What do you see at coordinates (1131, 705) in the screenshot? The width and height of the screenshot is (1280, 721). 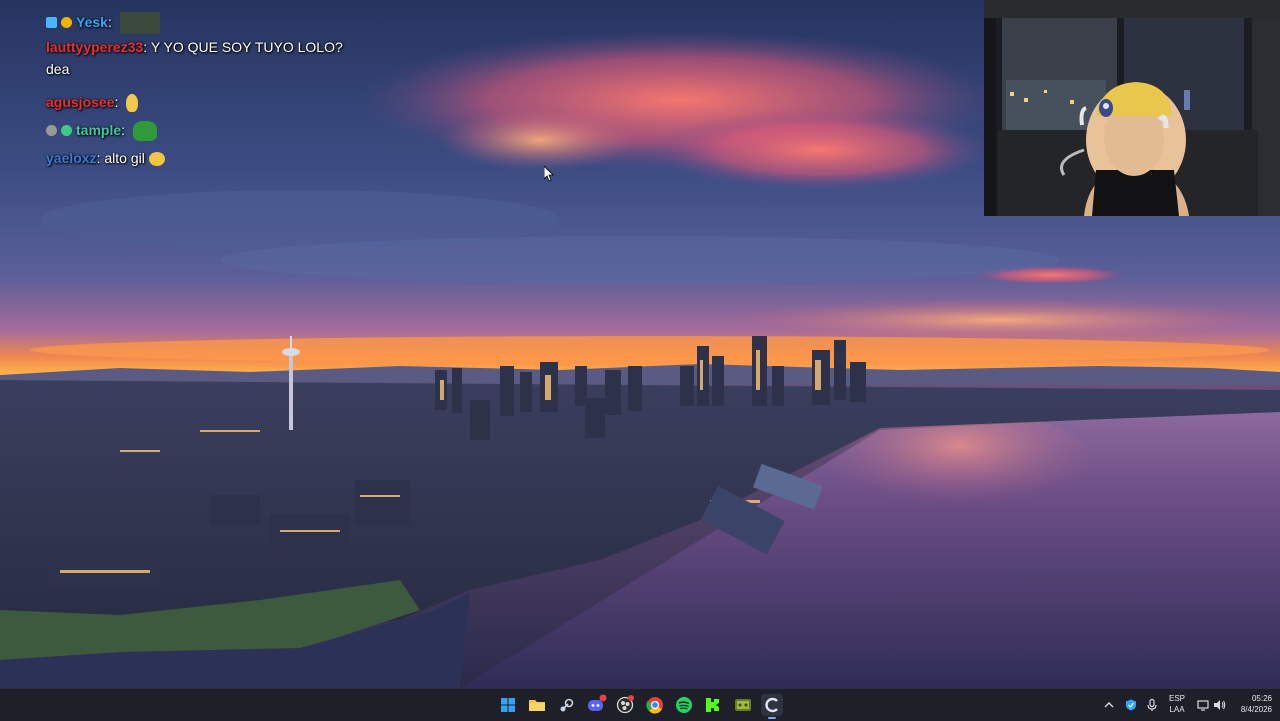 I see `security-shield-icon` at bounding box center [1131, 705].